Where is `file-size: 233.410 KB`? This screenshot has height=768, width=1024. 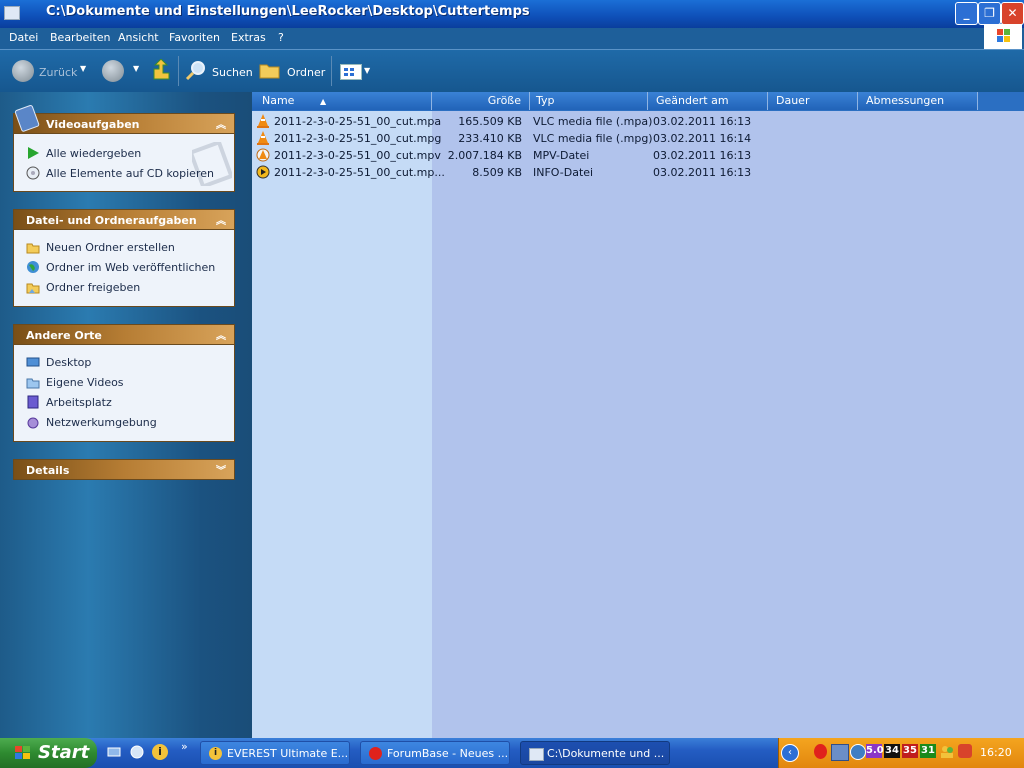 file-size: 233.410 KB is located at coordinates (490, 138).